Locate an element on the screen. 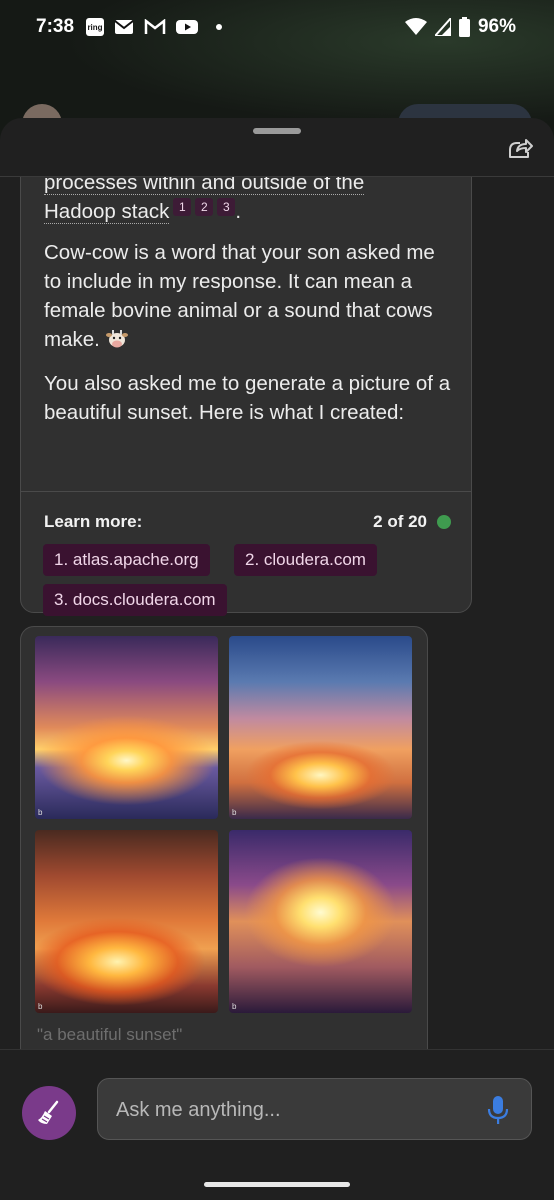  new-topic-button is located at coordinates (49, 1113).